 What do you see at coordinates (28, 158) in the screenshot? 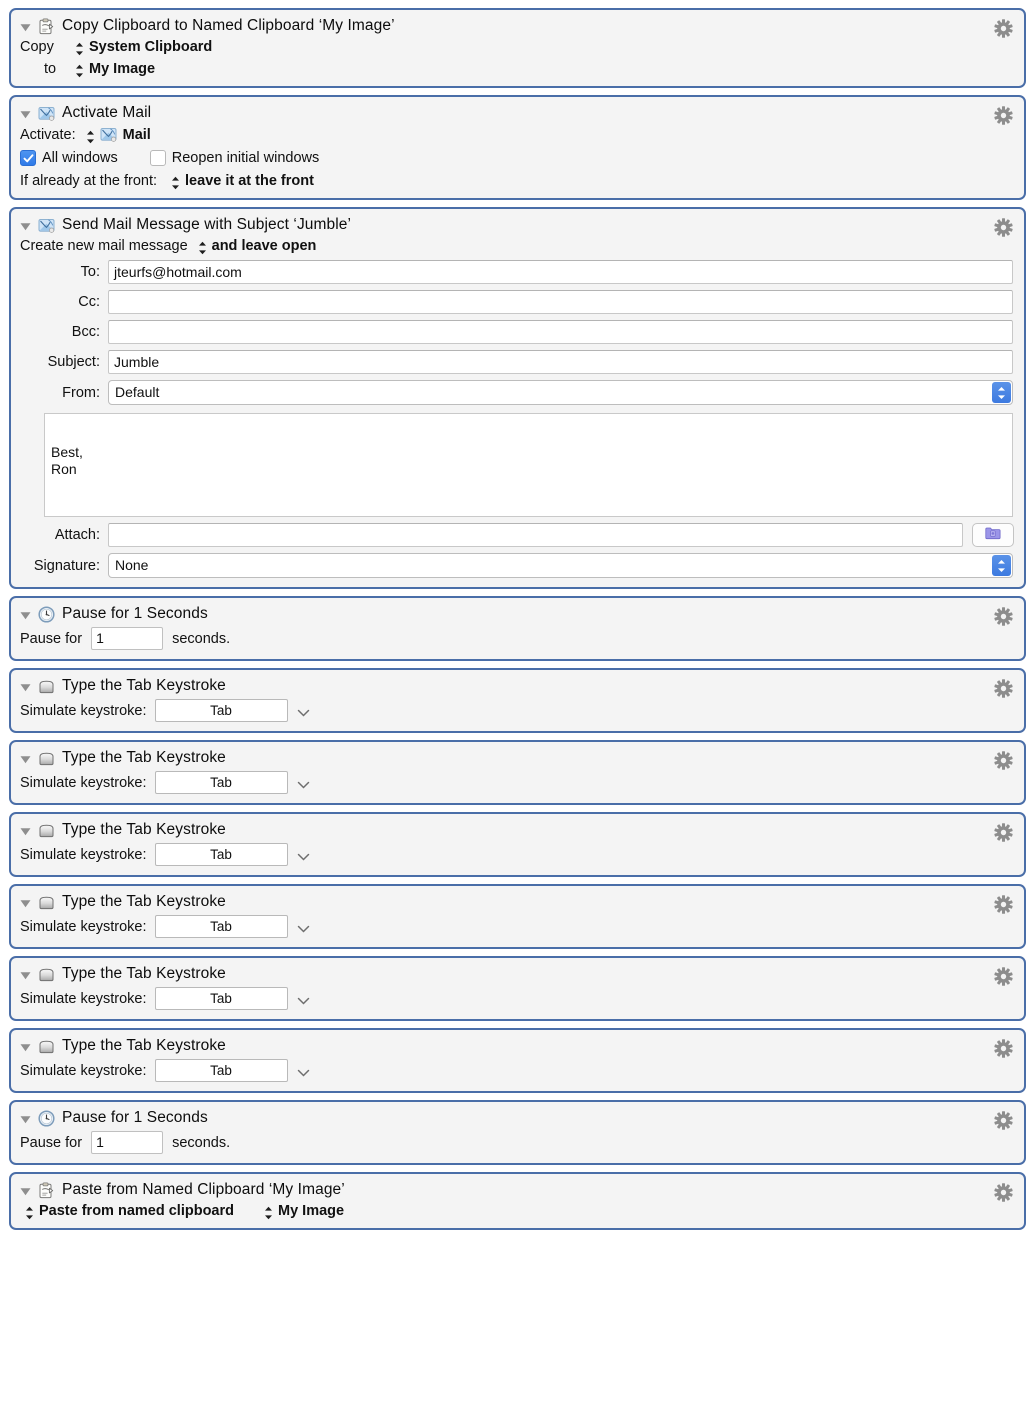
I see `checkbox-all-windows` at bounding box center [28, 158].